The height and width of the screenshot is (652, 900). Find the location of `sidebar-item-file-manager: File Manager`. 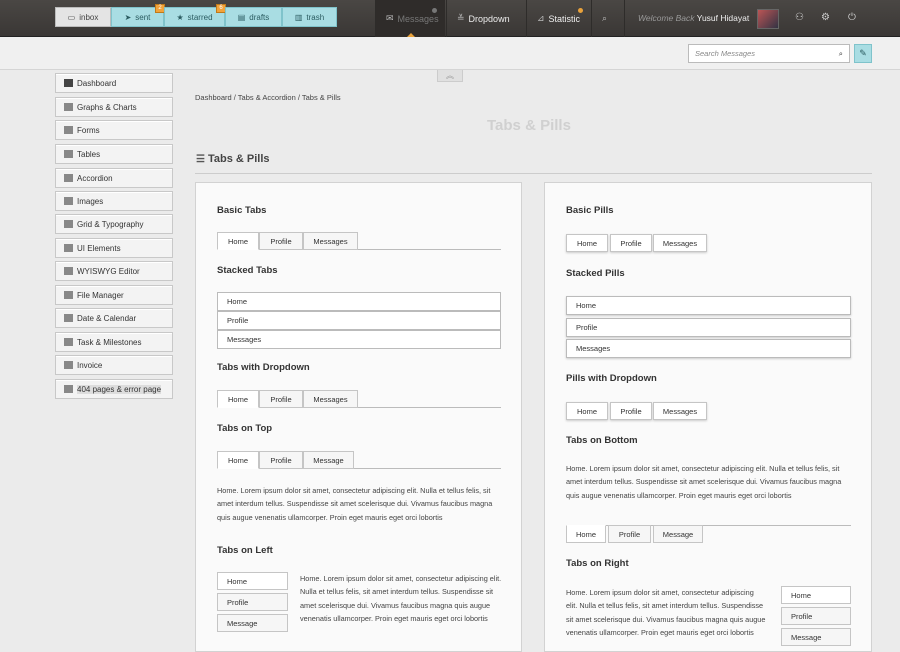

sidebar-item-file-manager: File Manager is located at coordinates (114, 295).